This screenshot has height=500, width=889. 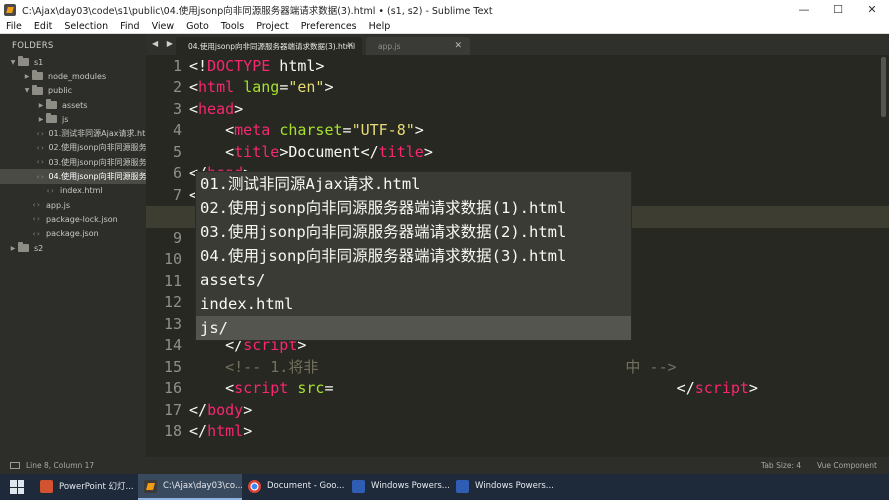 What do you see at coordinates (418, 46) in the screenshot?
I see `tab-app-js: app.js ✕` at bounding box center [418, 46].